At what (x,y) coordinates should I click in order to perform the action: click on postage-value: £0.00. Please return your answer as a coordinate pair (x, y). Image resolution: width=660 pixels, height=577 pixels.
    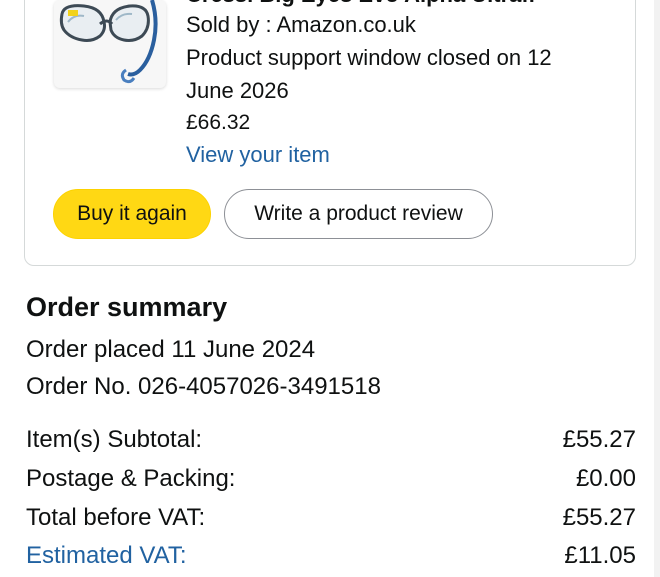
    Looking at the image, I should click on (605, 478).